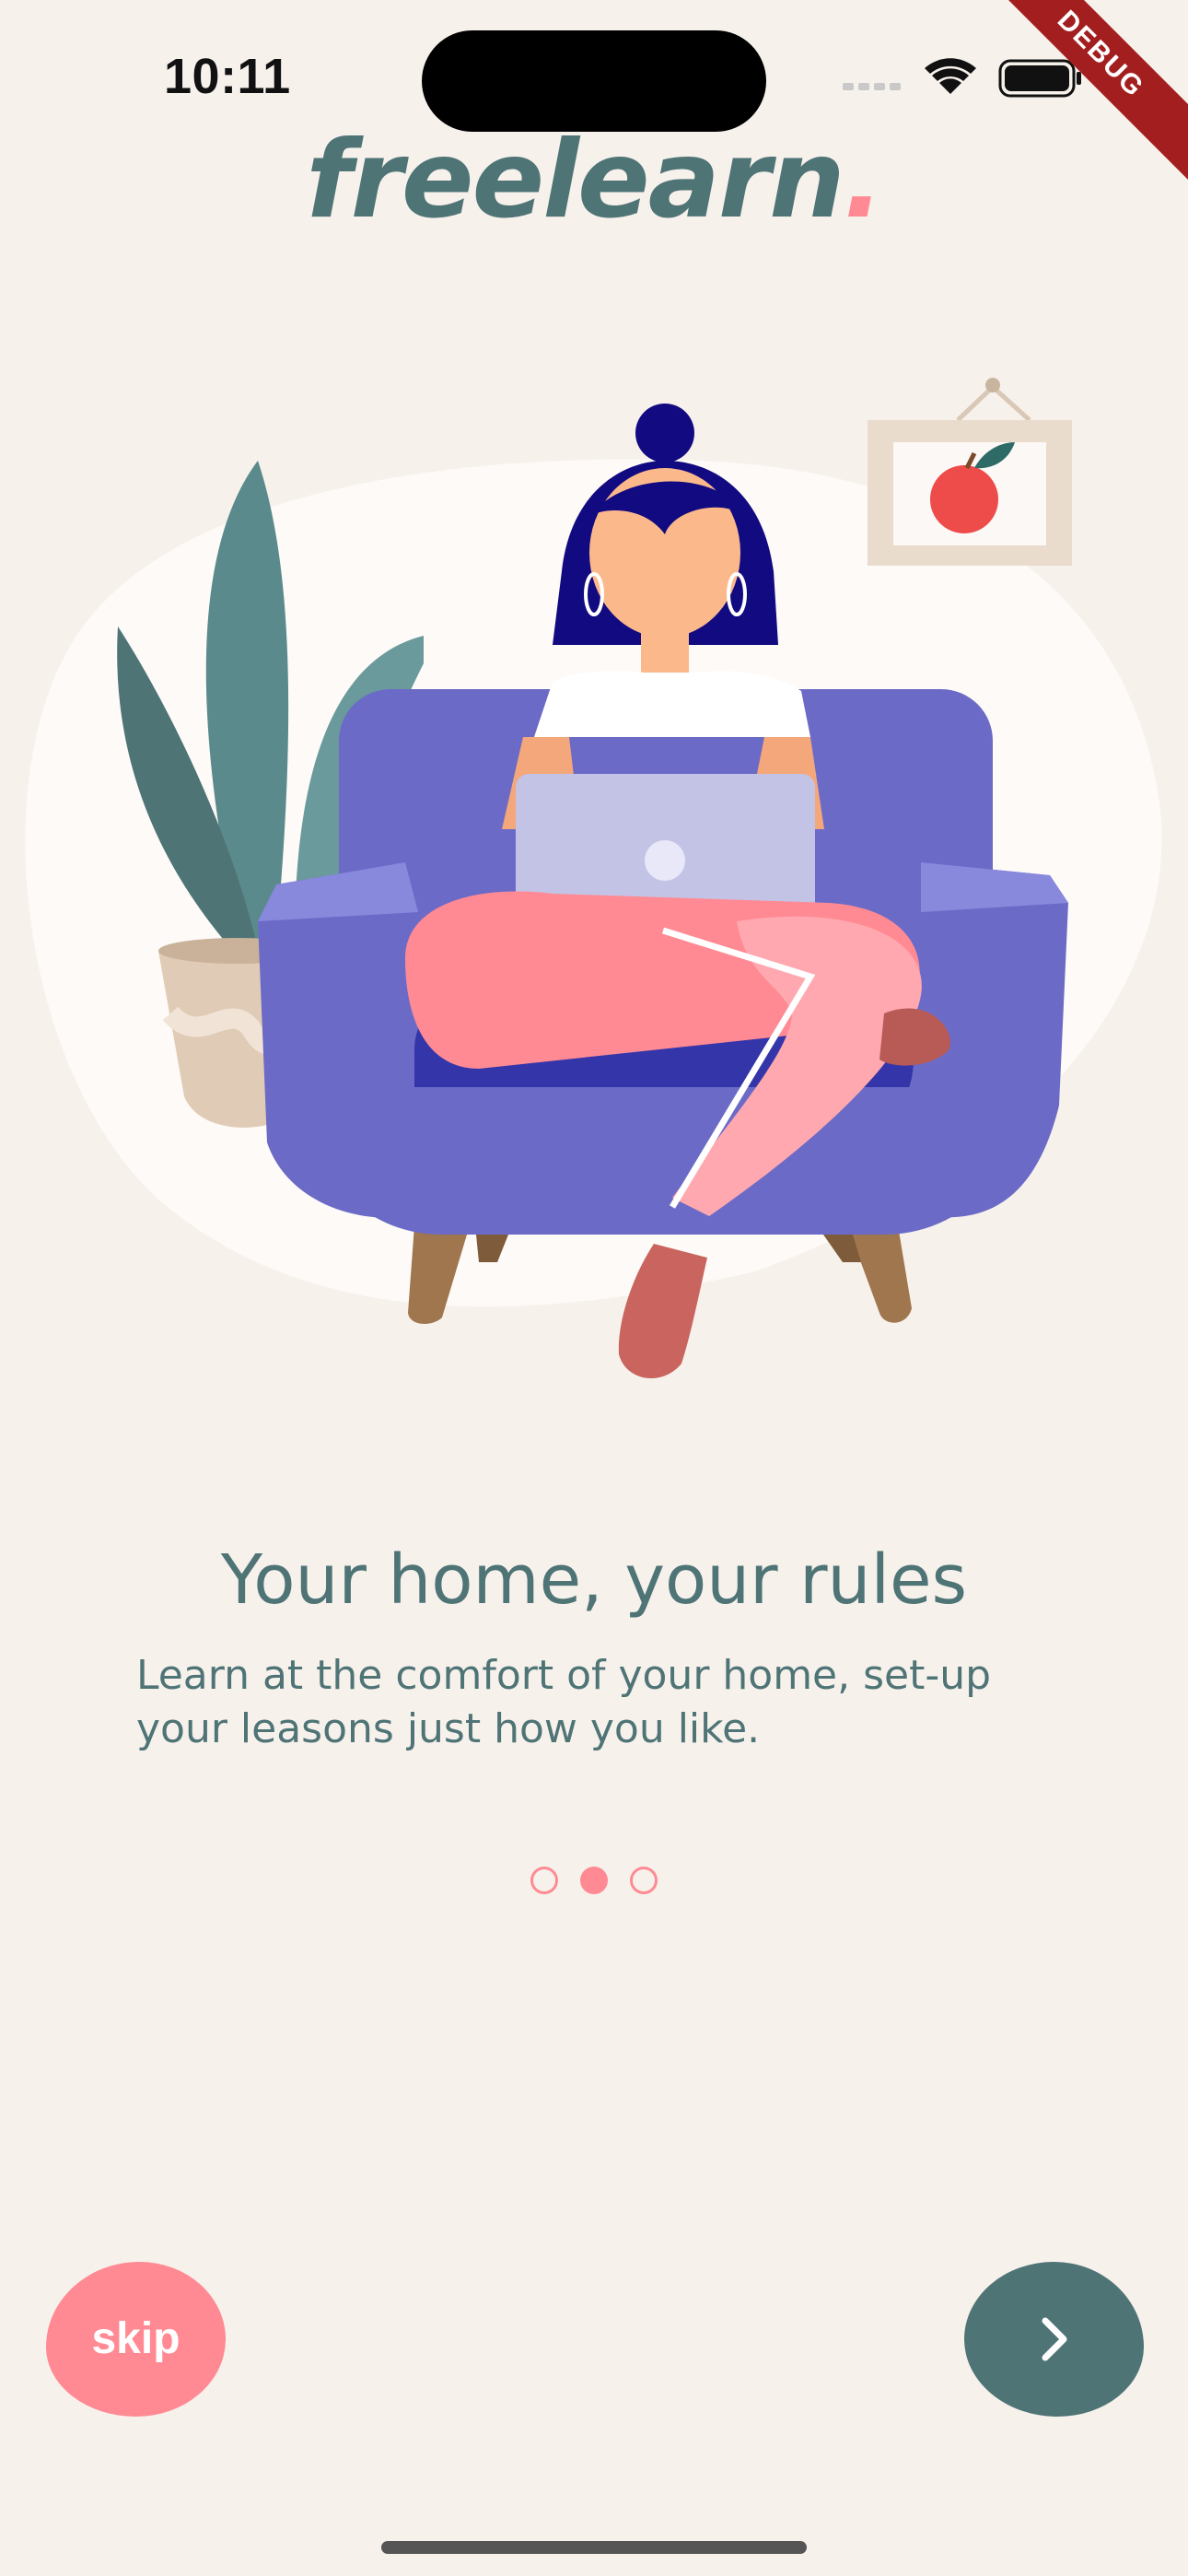 The height and width of the screenshot is (2576, 1188). I want to click on onboarding-title: Your home, your rules, so click(594, 1580).